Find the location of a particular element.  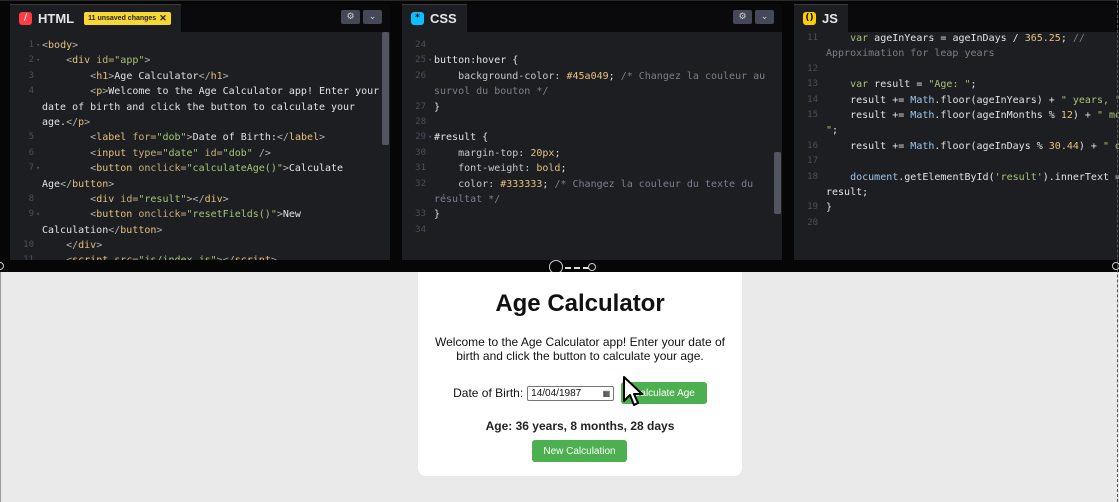

calendar-icon: ▦ is located at coordinates (607, 393).